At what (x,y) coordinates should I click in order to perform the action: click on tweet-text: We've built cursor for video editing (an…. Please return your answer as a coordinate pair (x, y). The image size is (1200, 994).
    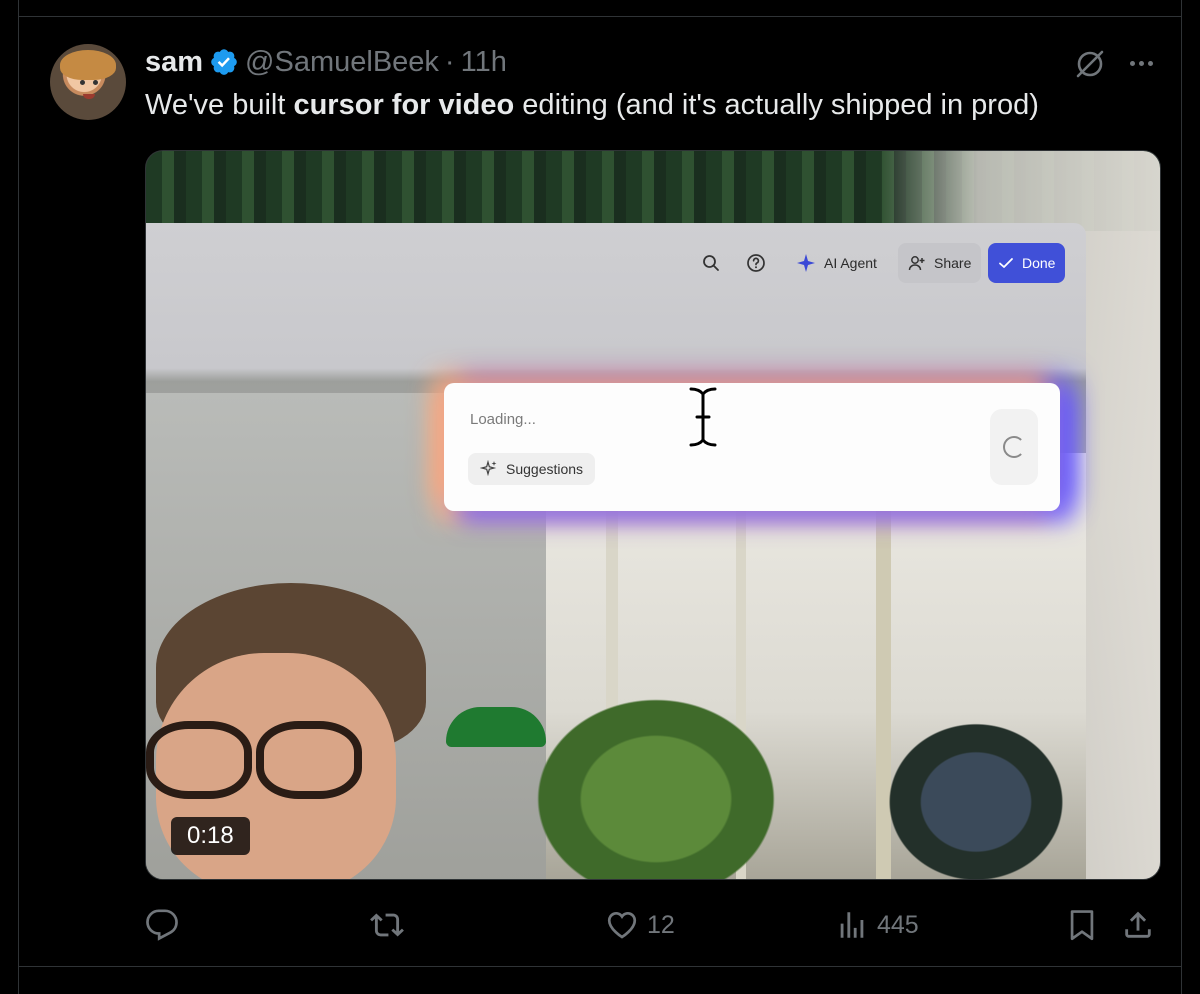
    Looking at the image, I should click on (592, 105).